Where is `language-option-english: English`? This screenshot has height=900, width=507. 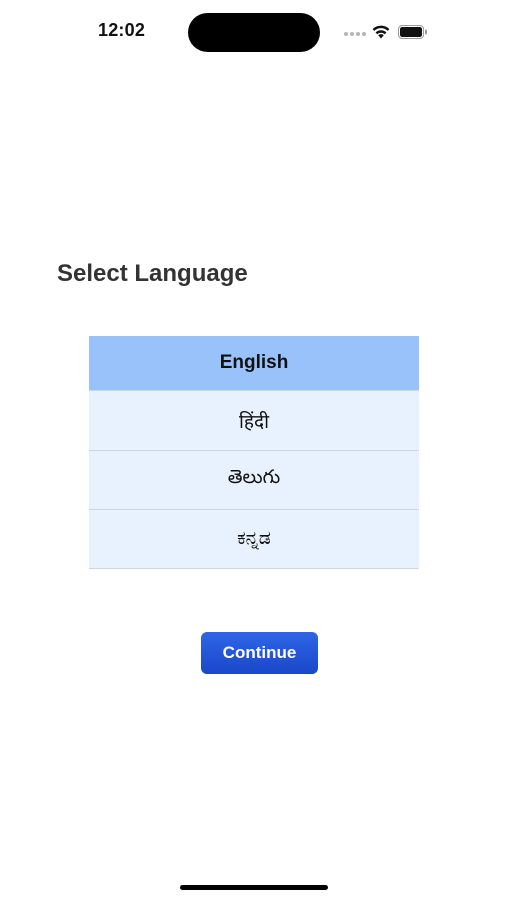
language-option-english: English is located at coordinates (254, 363).